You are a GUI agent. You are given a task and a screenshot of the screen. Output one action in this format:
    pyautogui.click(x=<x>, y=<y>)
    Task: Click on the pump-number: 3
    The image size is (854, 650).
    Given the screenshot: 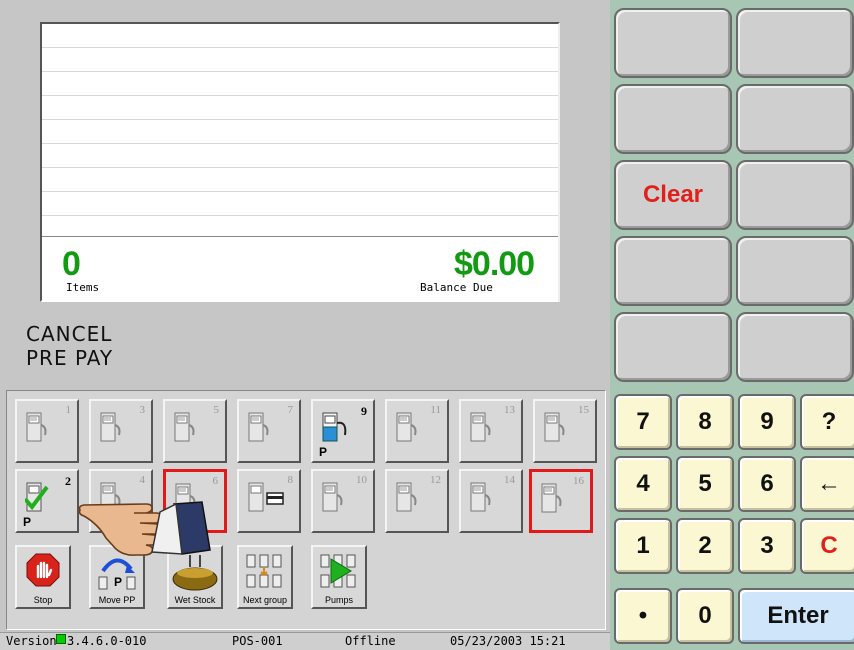 What is the action you would take?
    pyautogui.click(x=142, y=410)
    